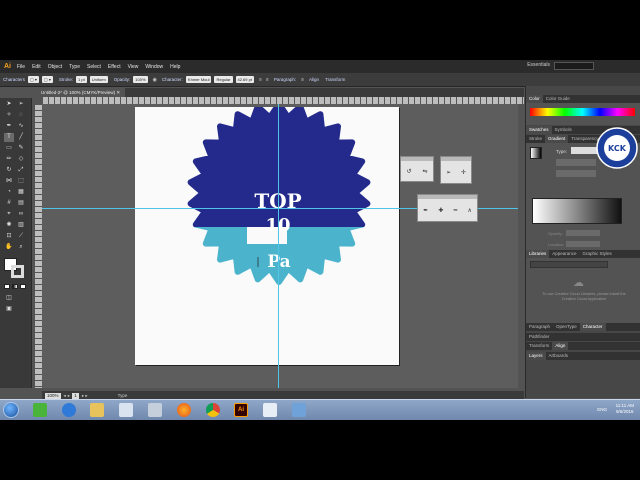  What do you see at coordinates (577, 211) in the screenshot?
I see `gradient-slider` at bounding box center [577, 211].